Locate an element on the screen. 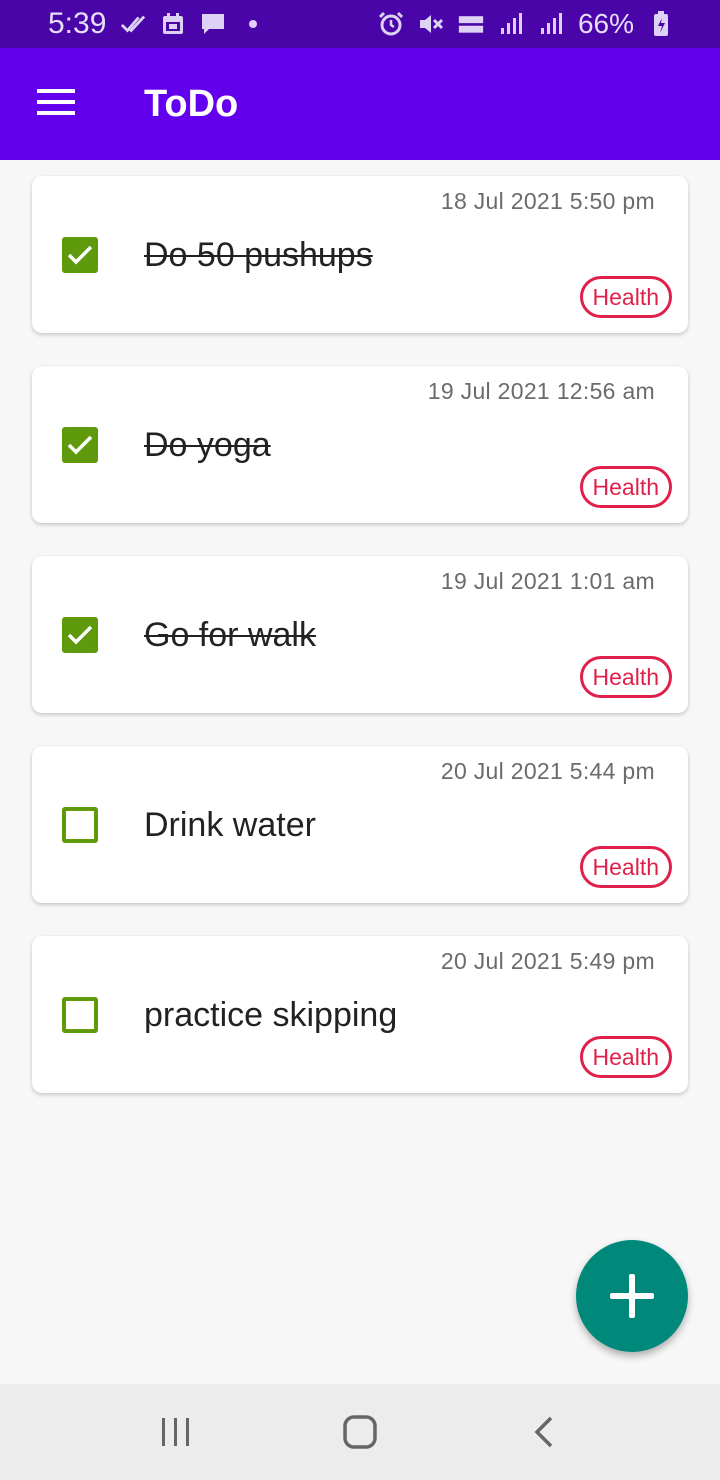  task-date: 18 Jul 2021 5:50 pm is located at coordinates (547, 201).